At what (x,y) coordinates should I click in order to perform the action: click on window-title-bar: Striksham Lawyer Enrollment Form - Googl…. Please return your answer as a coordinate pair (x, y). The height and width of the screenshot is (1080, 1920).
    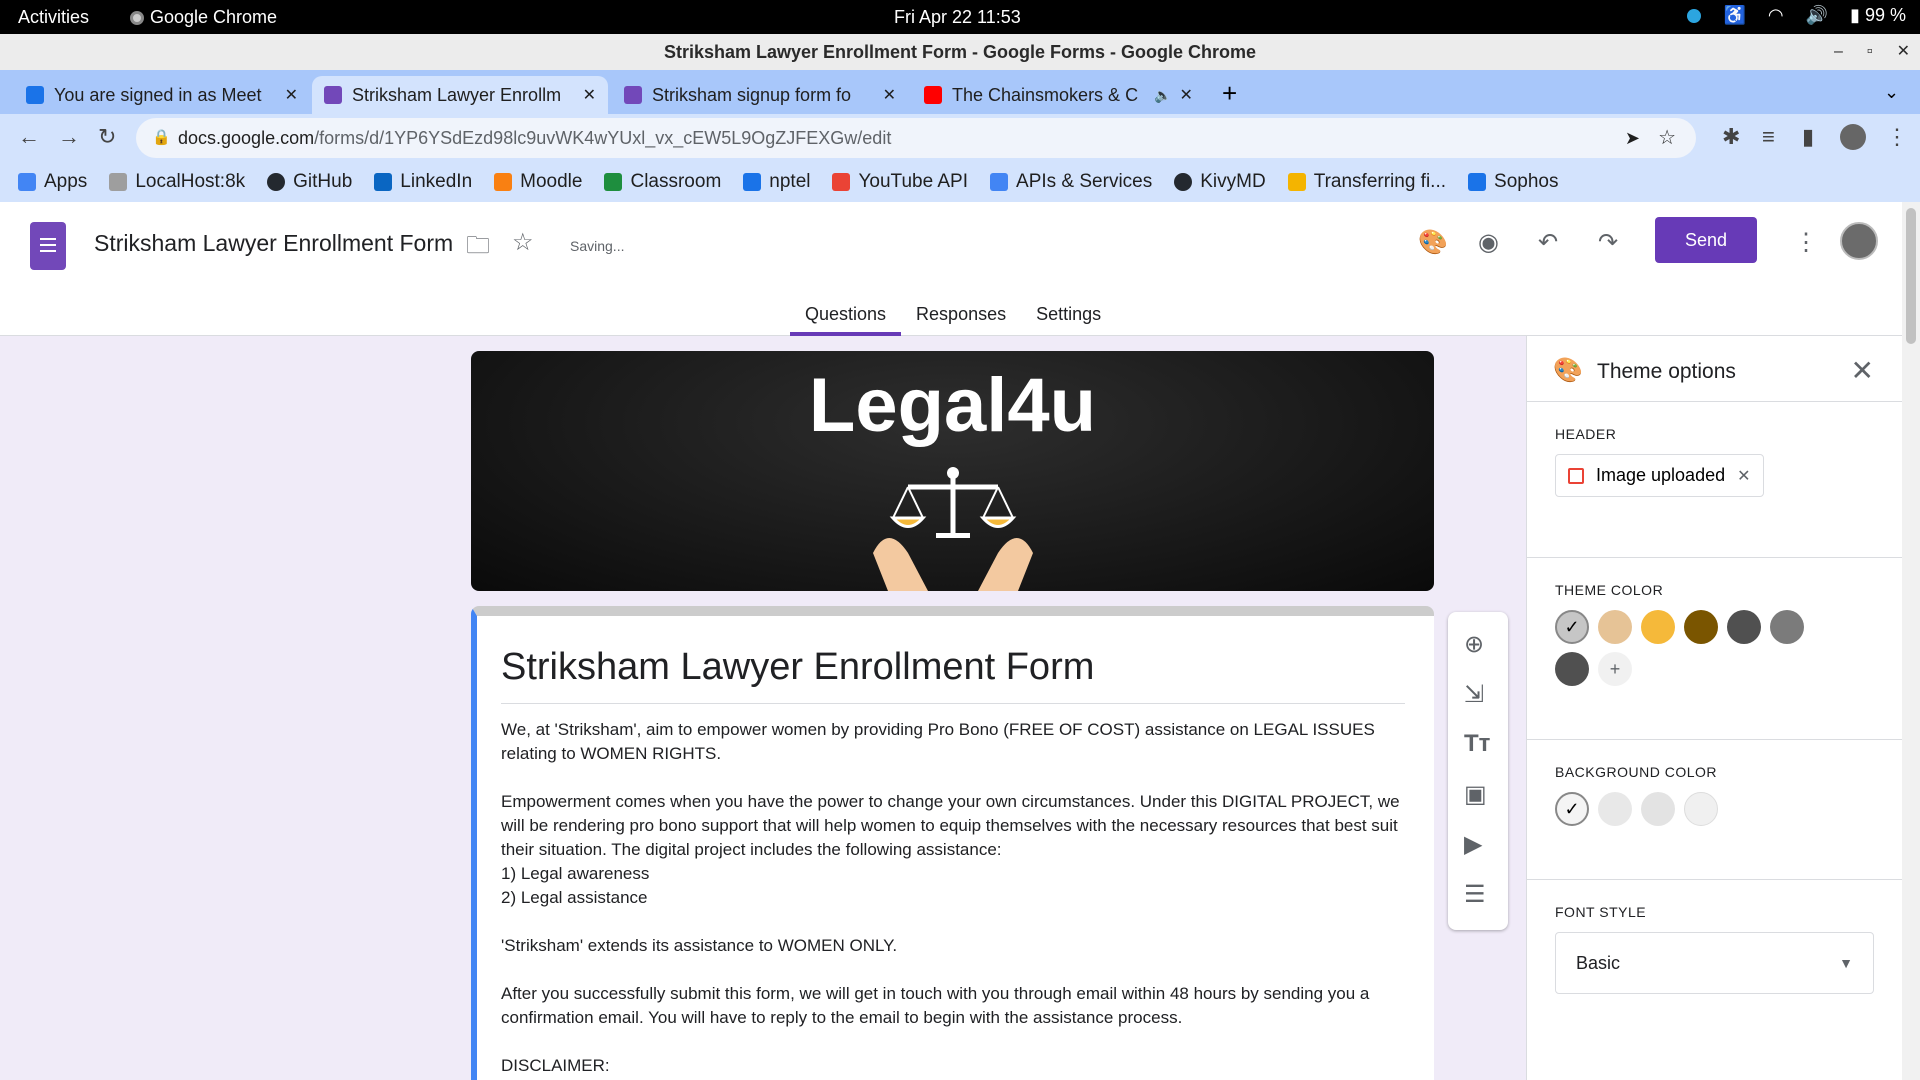
    Looking at the image, I should click on (960, 52).